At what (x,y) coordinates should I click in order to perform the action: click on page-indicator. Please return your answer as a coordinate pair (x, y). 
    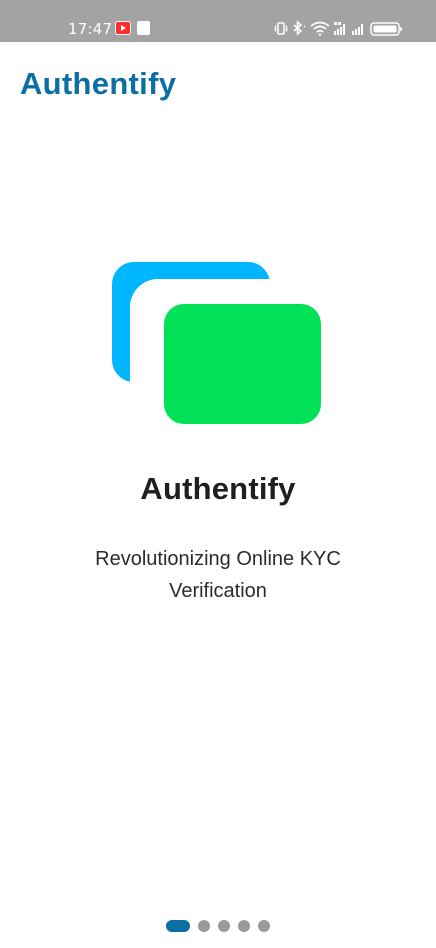
    Looking at the image, I should click on (218, 926).